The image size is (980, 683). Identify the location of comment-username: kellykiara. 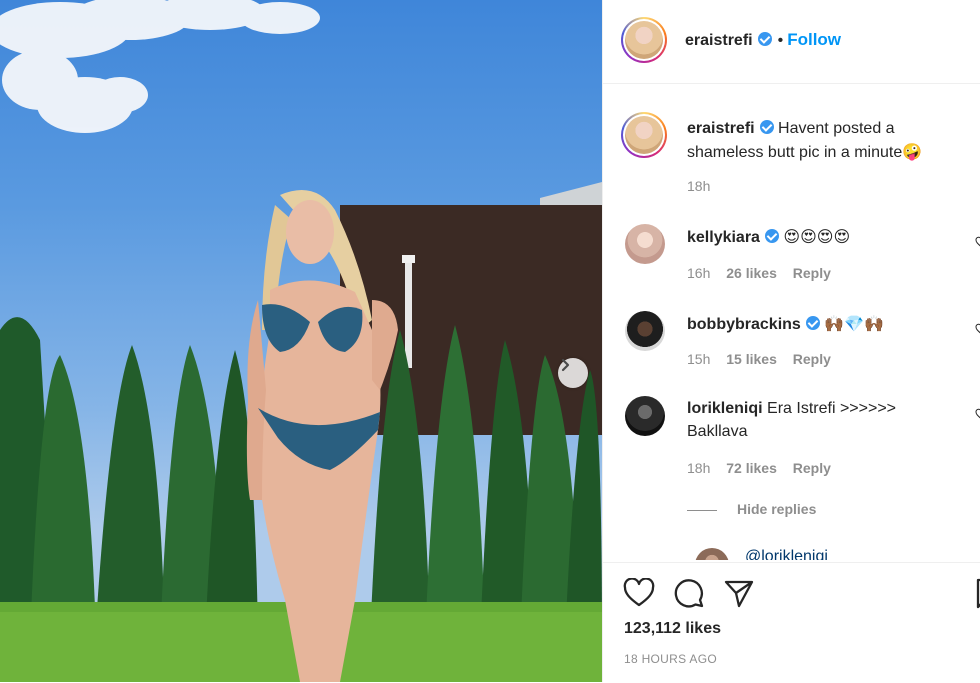
(723, 237).